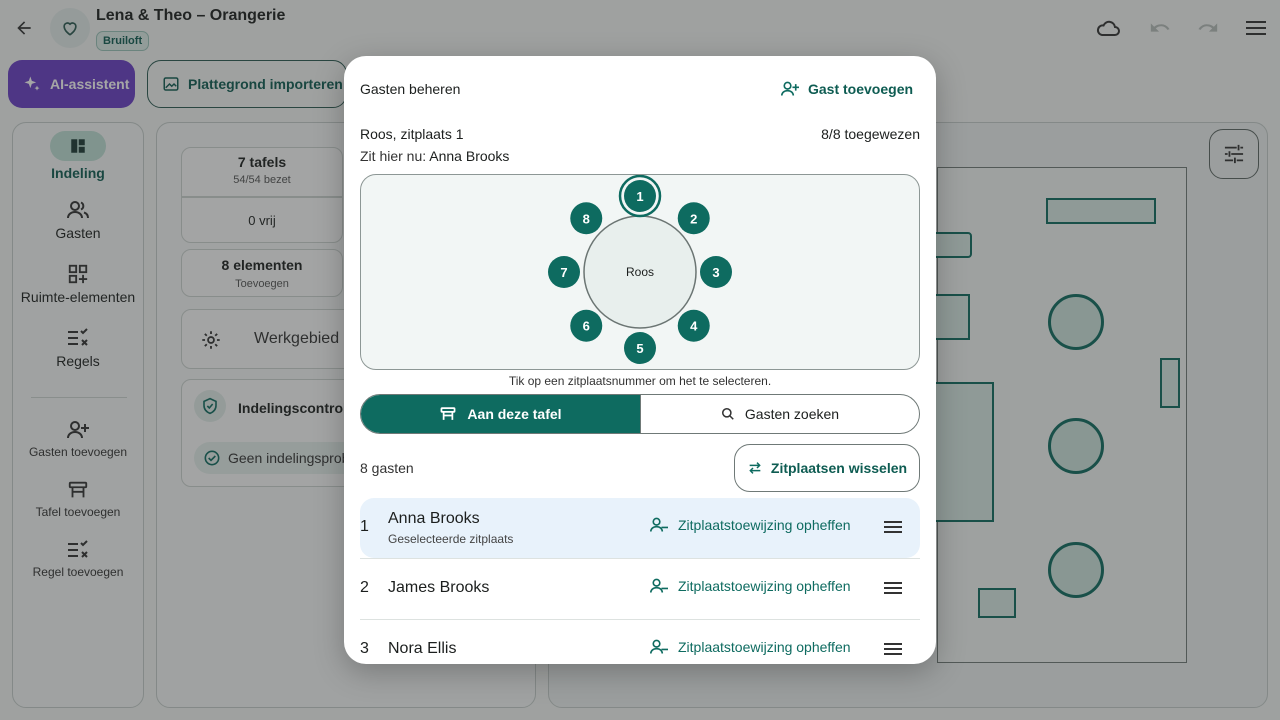 The image size is (1280, 720). What do you see at coordinates (364, 526) in the screenshot?
I see `guest-seat-number: 1` at bounding box center [364, 526].